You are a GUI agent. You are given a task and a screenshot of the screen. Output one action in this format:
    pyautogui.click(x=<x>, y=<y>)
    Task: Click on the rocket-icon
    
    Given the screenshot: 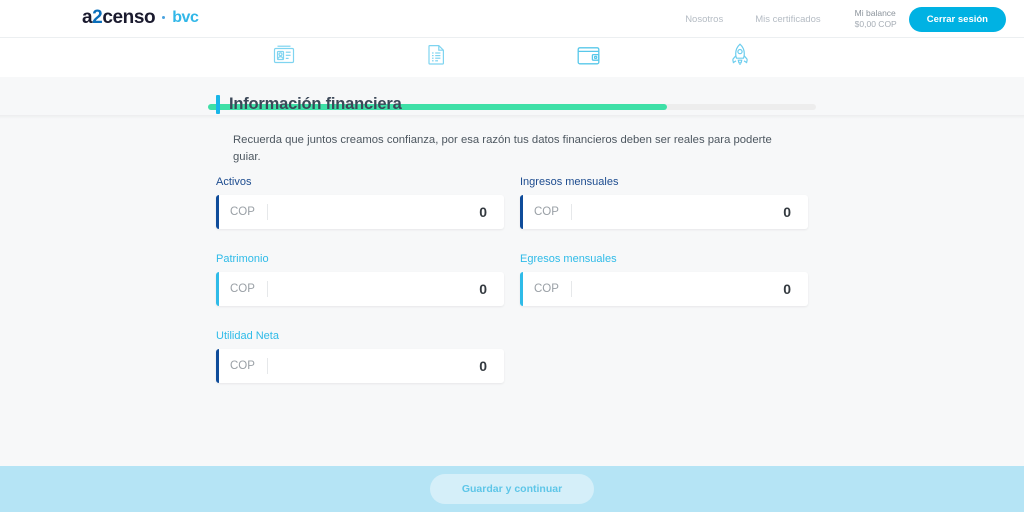 What is the action you would take?
    pyautogui.click(x=740, y=54)
    